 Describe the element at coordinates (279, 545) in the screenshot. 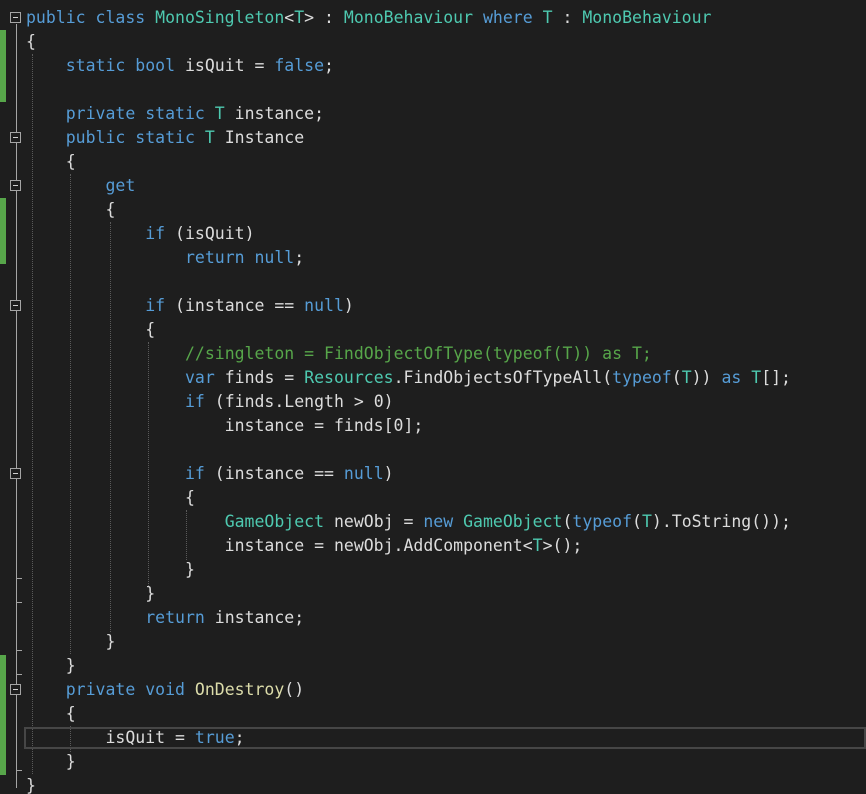

I see `code-token: instance = newObj.AddComponent<` at that location.